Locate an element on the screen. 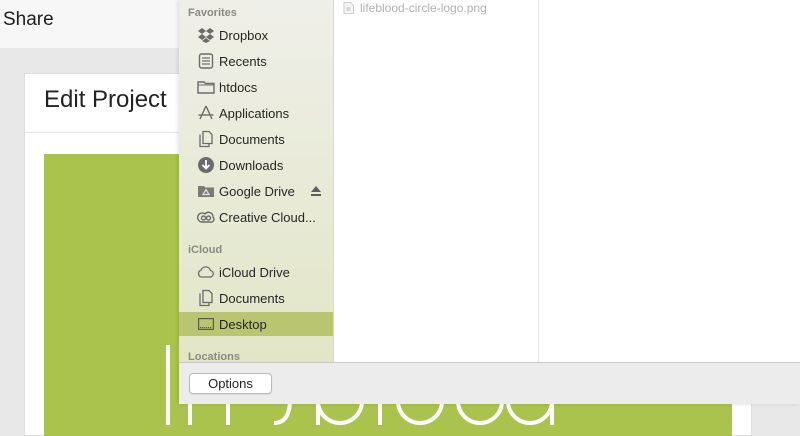 Image resolution: width=800 pixels, height=436 pixels. section-favorites-title: Favorites is located at coordinates (212, 13).